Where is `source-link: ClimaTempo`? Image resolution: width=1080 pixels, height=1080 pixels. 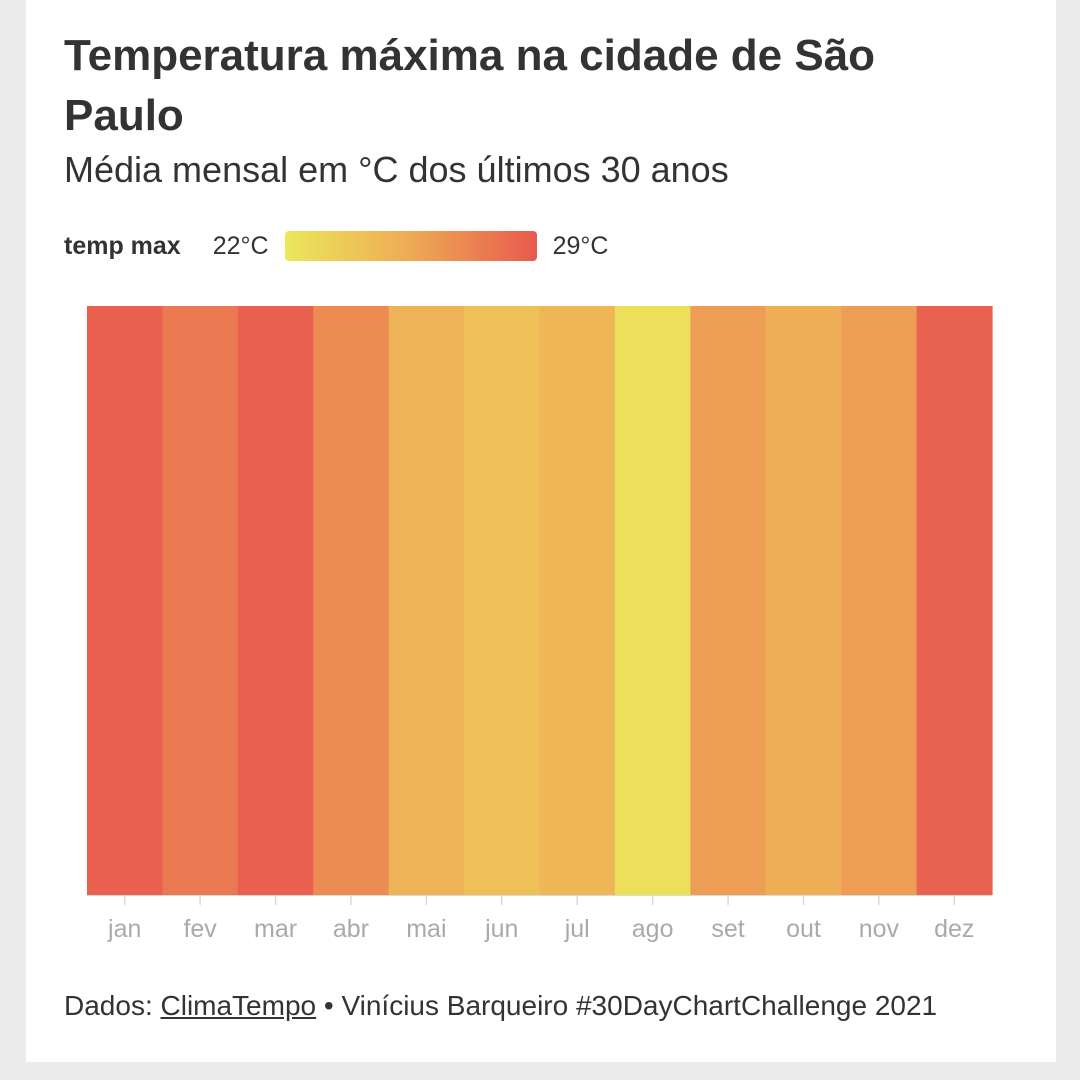
source-link: ClimaTempo is located at coordinates (239, 1005).